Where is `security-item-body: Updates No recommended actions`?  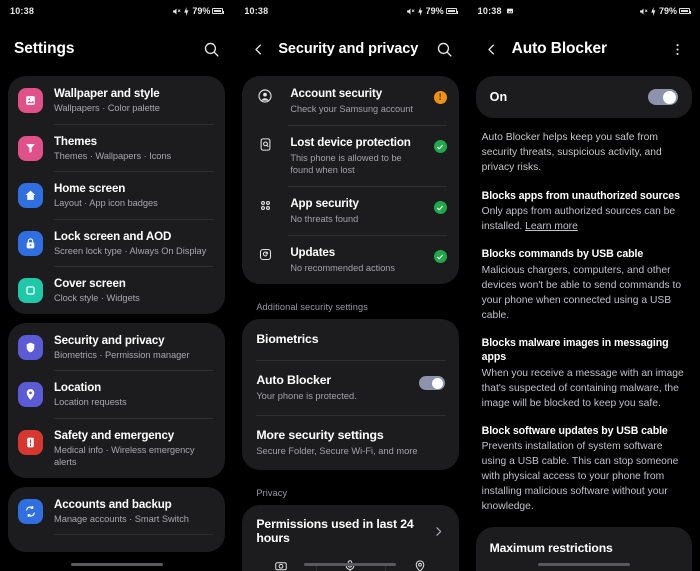
security-item-body: Updates No recommended actions is located at coordinates (357, 259).